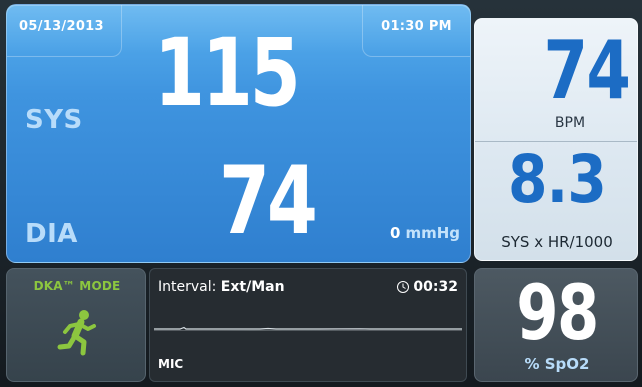 This screenshot has width=642, height=387. What do you see at coordinates (403, 287) in the screenshot?
I see `clock-icon` at bounding box center [403, 287].